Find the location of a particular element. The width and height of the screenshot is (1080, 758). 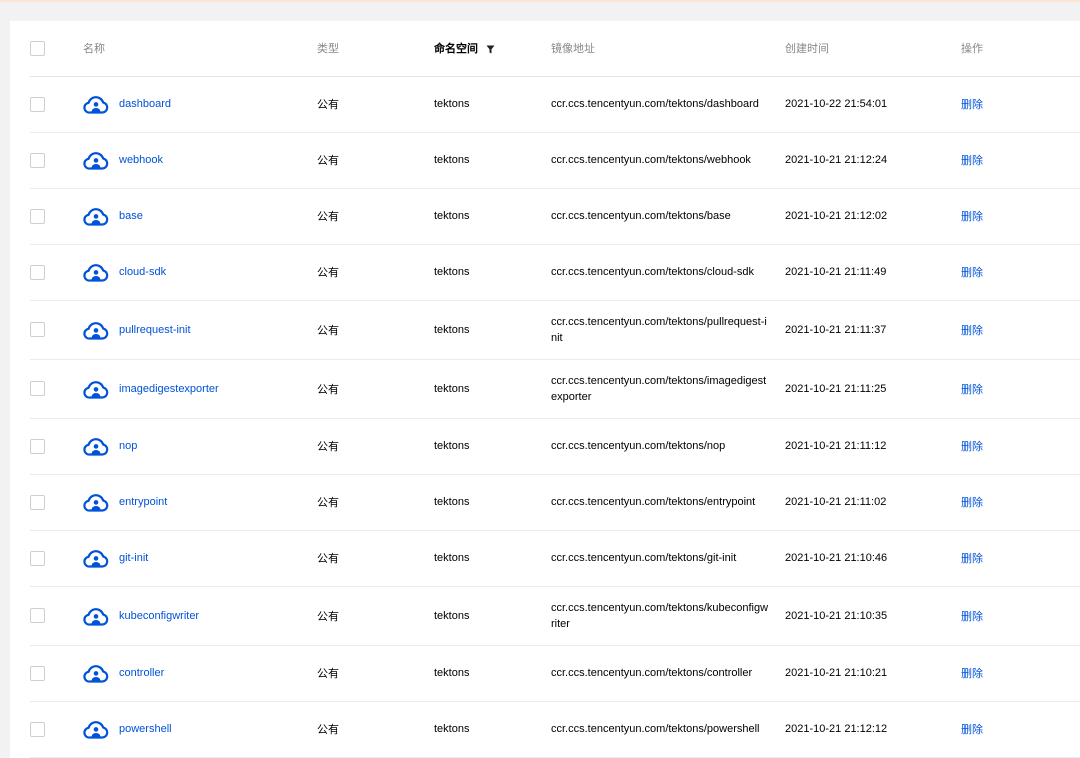

image-name-link: kubeconfigwriter is located at coordinates (159, 616).